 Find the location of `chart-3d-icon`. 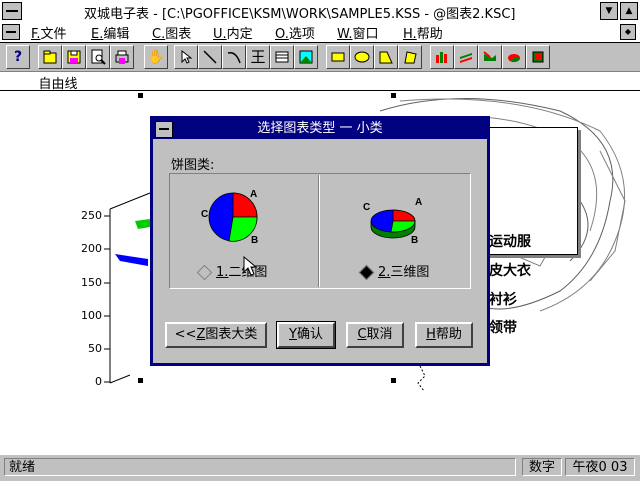

chart-3d-icon is located at coordinates (538, 57).